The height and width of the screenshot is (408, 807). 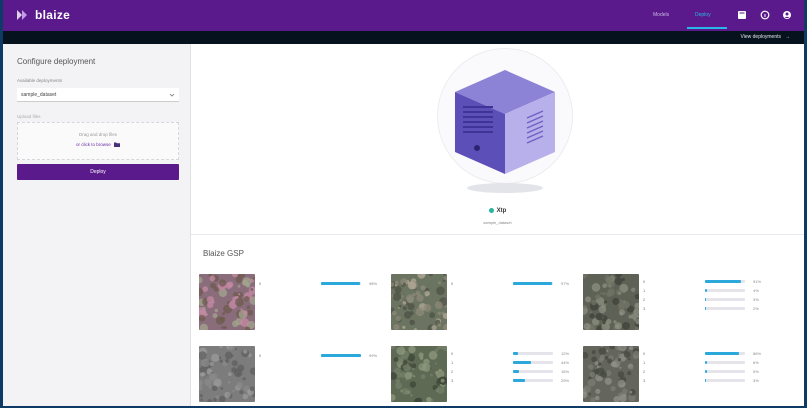 I want to click on confidence-percent: 98%, so click(x=373, y=283).